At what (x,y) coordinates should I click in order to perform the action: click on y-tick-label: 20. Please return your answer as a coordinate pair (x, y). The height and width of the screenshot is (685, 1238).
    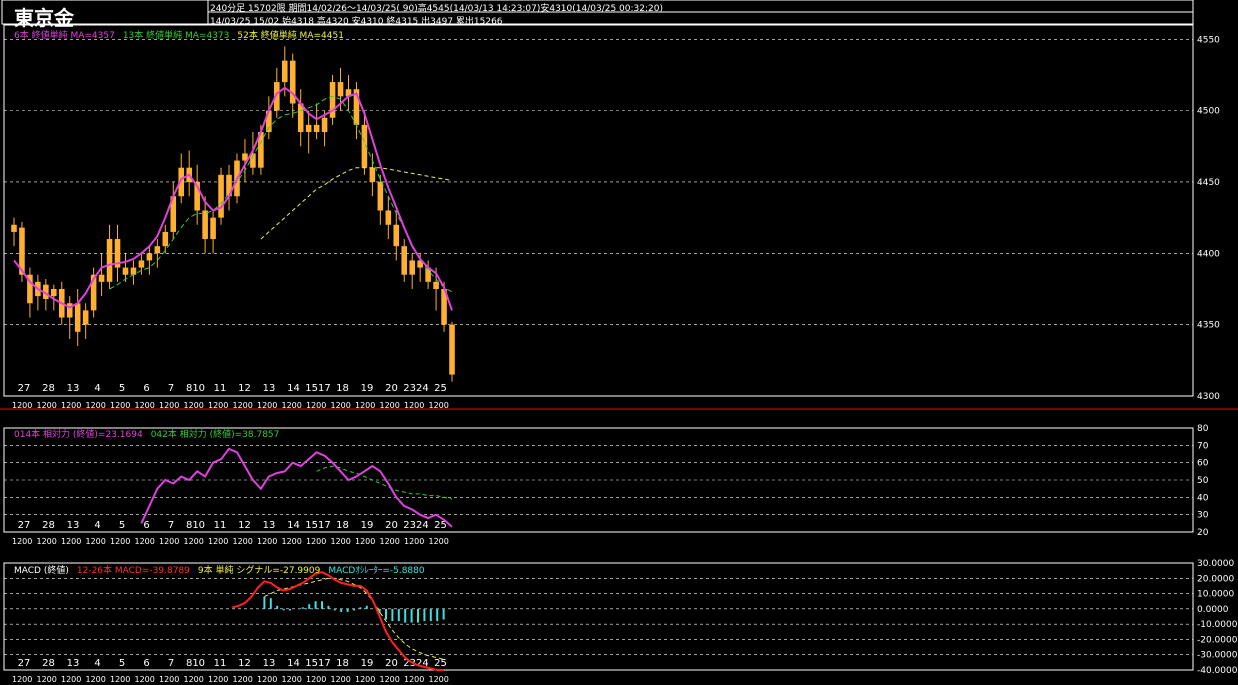
    Looking at the image, I should click on (1203, 533).